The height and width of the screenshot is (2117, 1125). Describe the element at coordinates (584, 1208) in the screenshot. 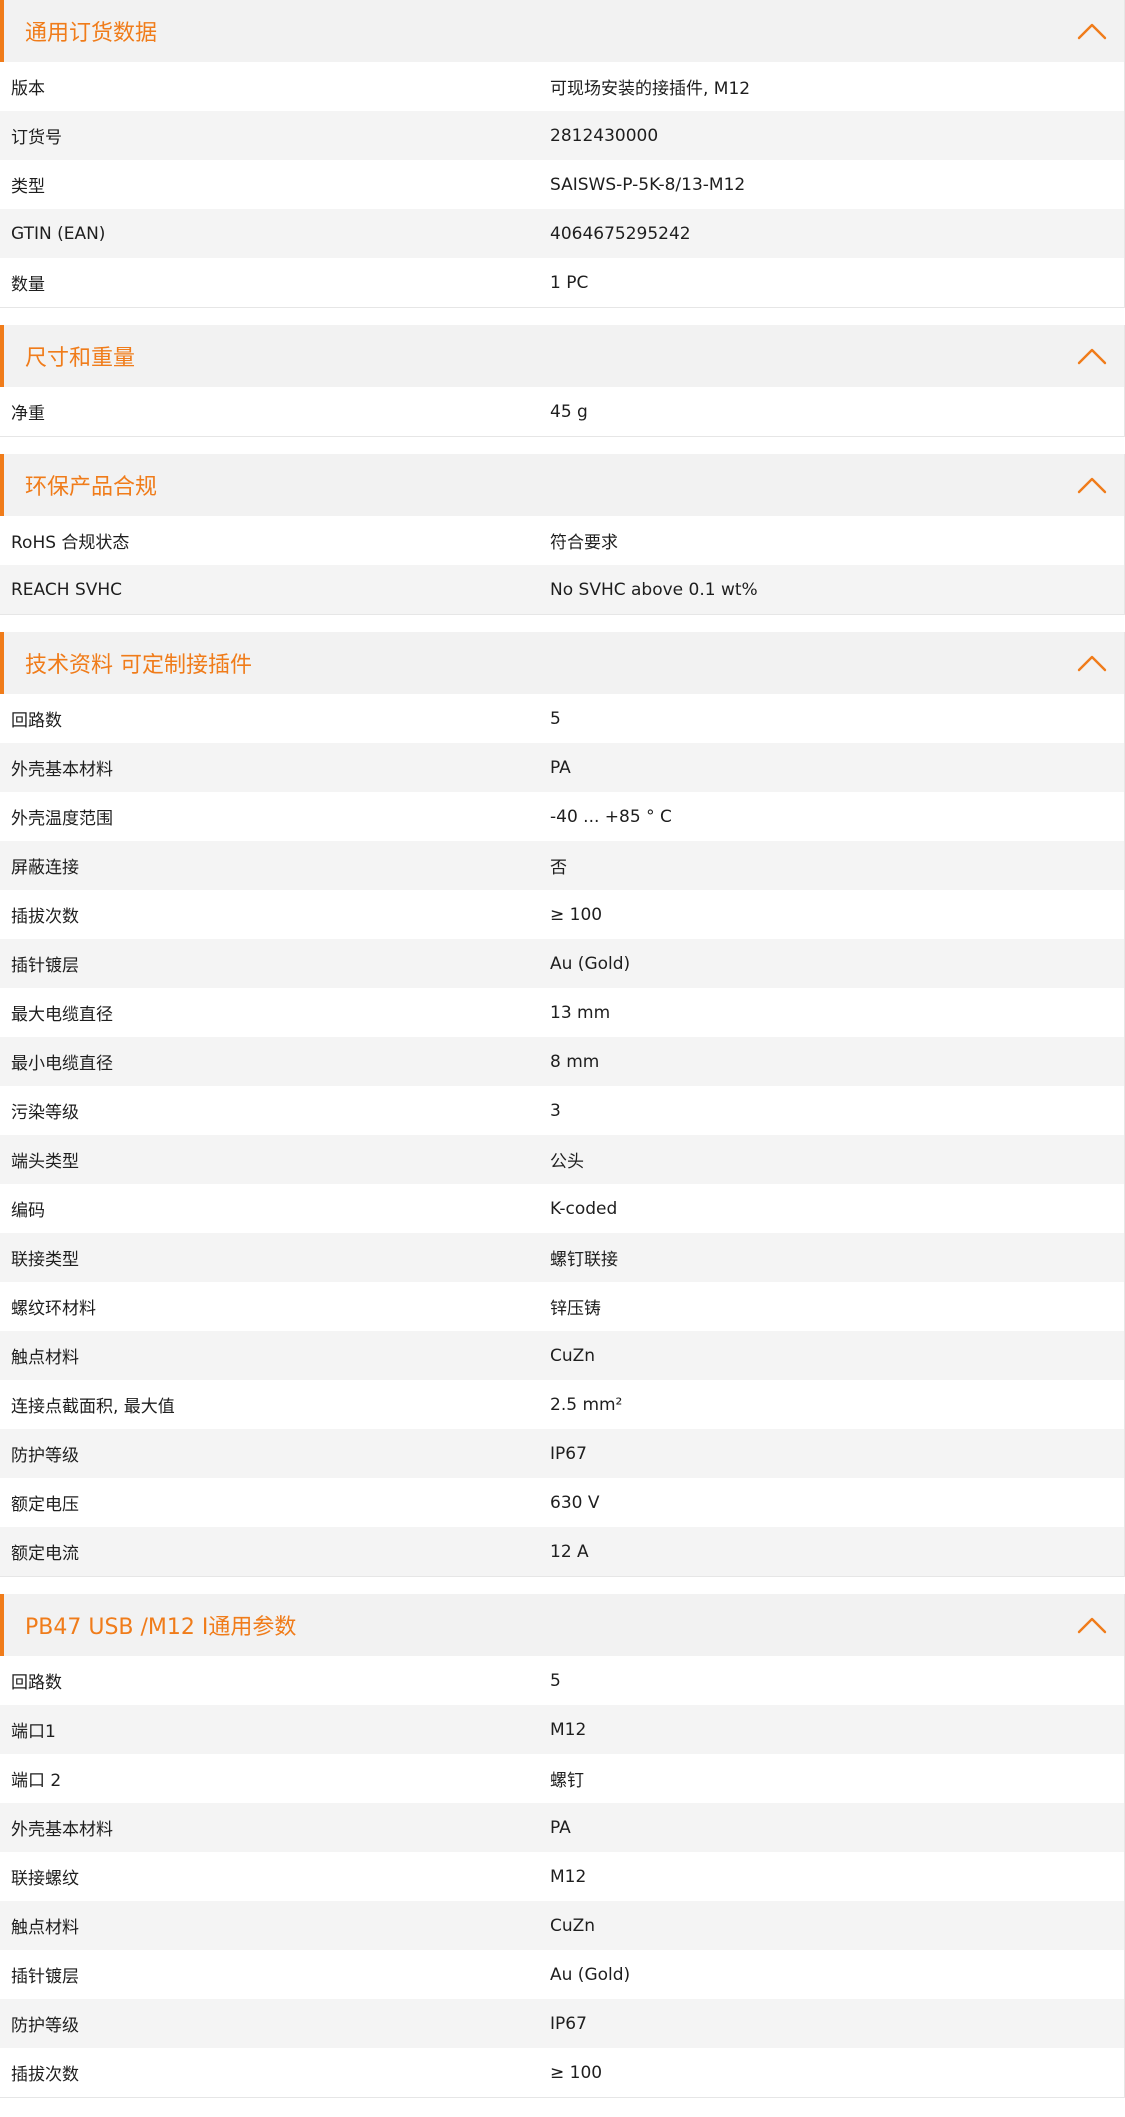

I see `spec-value: K-coded` at that location.